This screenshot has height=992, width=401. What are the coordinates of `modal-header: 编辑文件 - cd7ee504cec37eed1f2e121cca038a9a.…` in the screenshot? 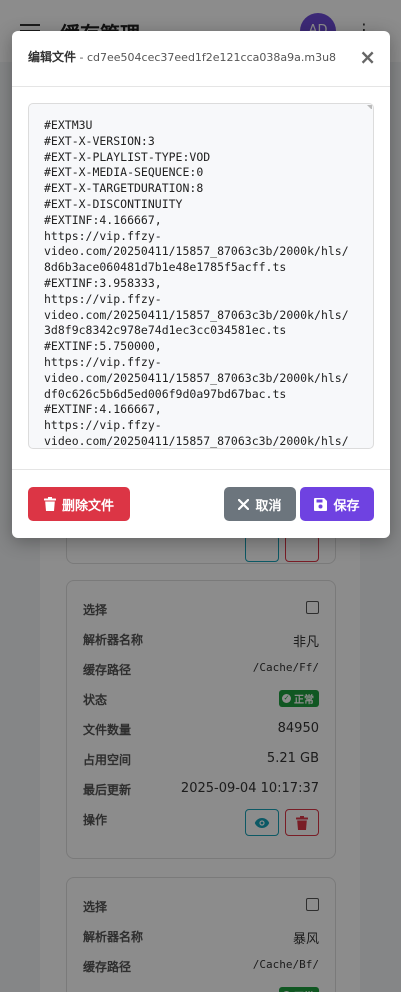 It's located at (201, 59).